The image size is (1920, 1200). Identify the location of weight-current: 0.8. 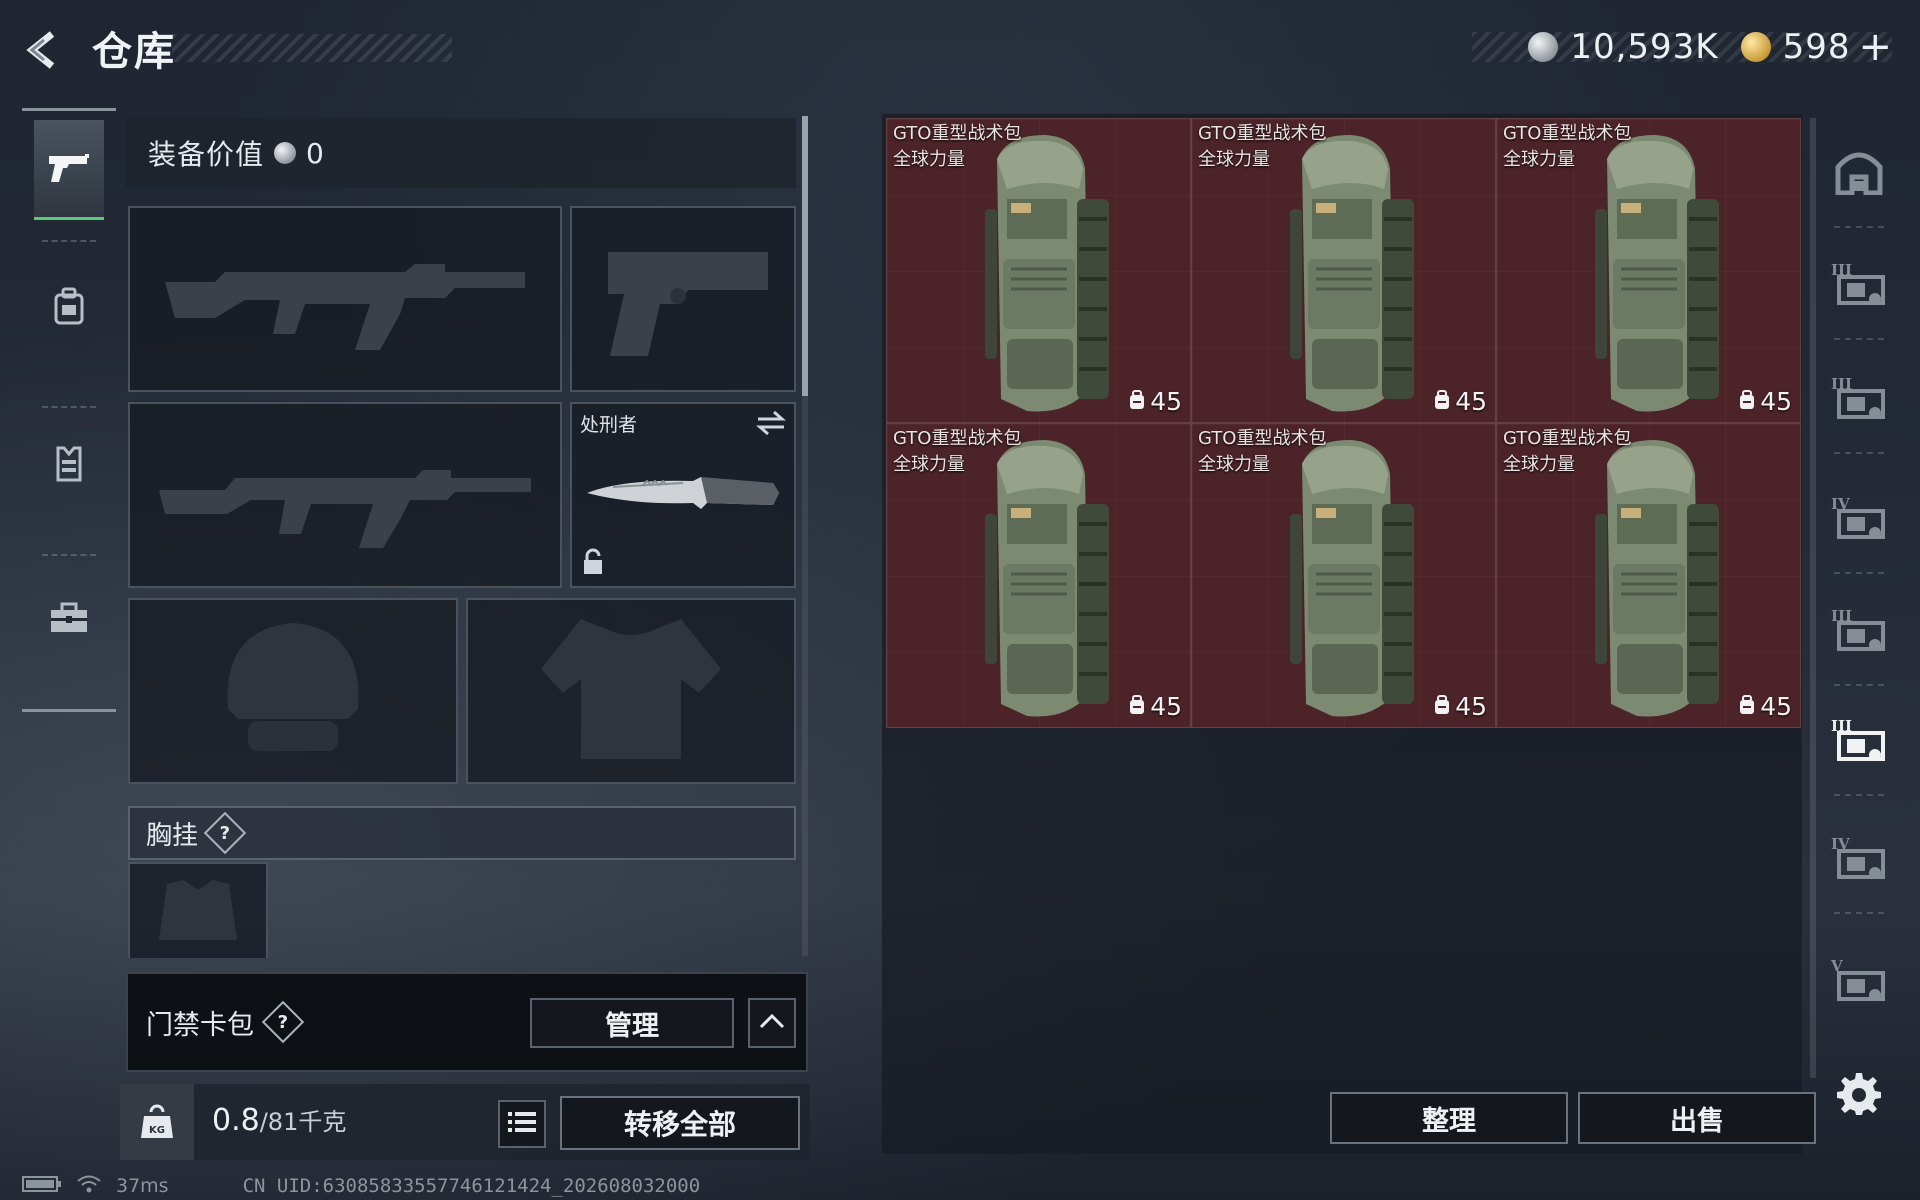
(236, 1120).